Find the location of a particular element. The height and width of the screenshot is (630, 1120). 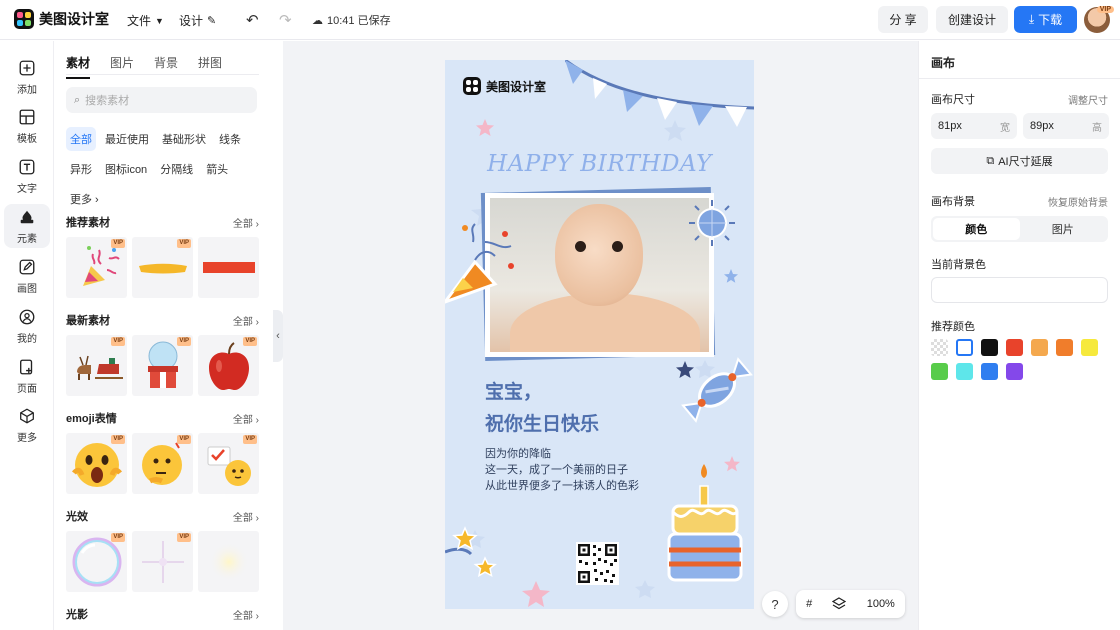

tab-images: 图片 is located at coordinates (122, 66).